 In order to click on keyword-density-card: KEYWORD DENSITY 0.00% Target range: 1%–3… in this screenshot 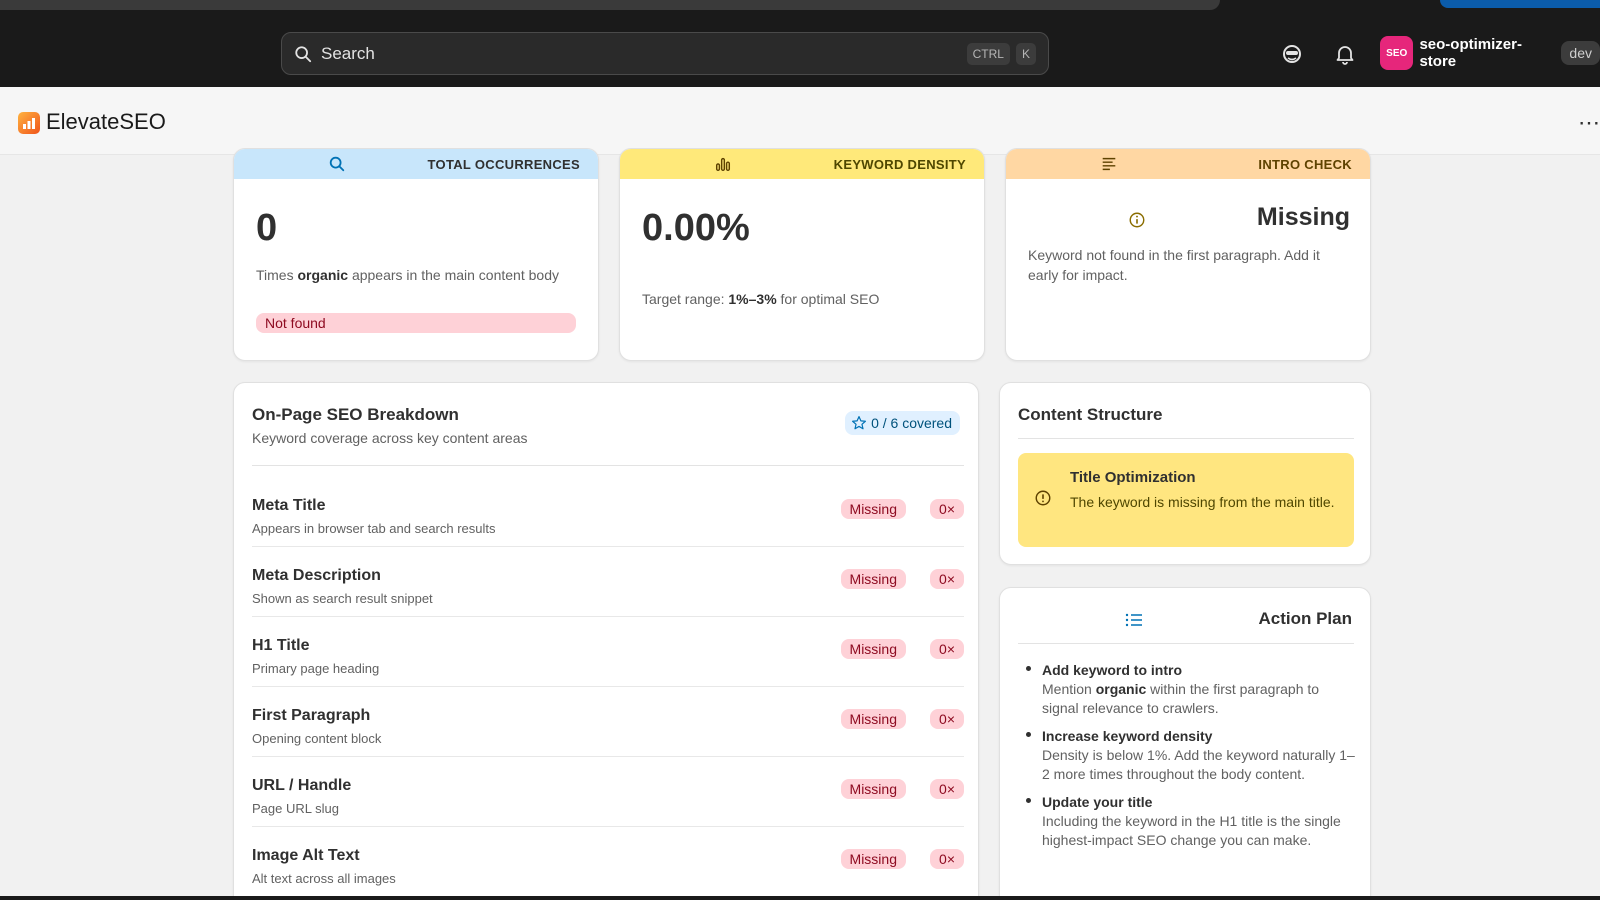, I will do `click(802, 254)`.